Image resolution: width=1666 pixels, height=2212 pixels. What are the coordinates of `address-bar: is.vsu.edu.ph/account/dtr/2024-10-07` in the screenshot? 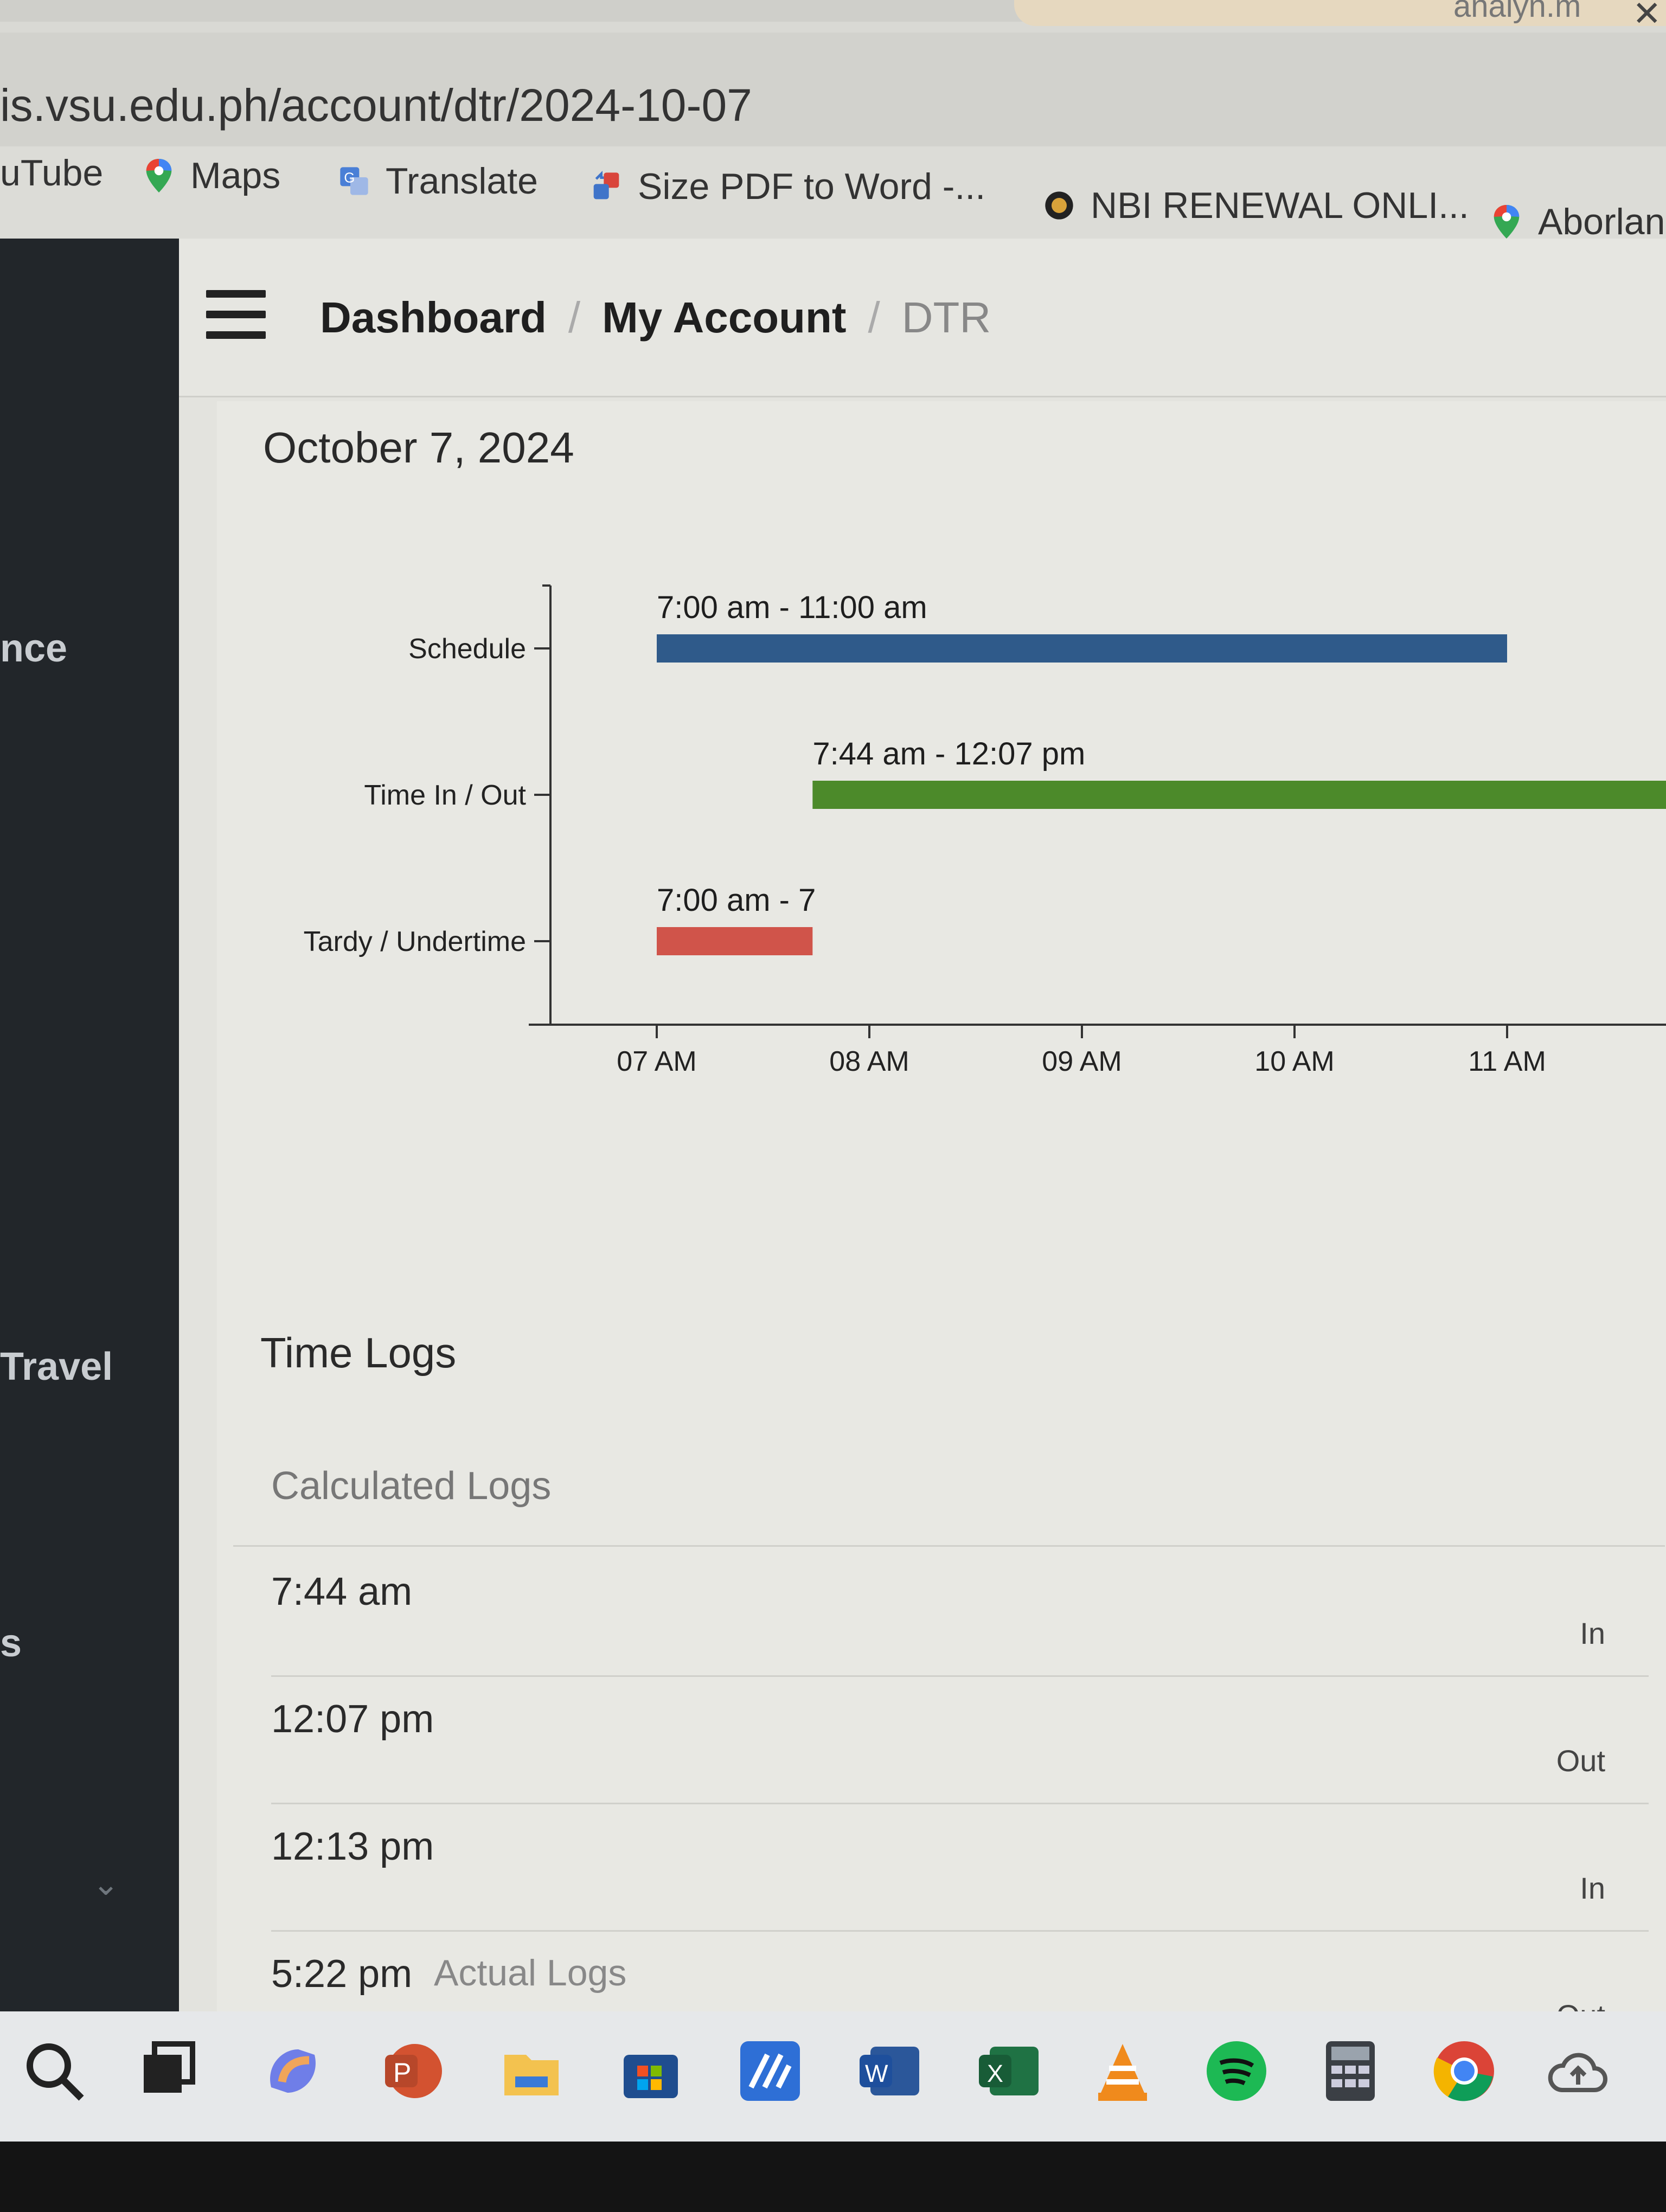 It's located at (833, 89).